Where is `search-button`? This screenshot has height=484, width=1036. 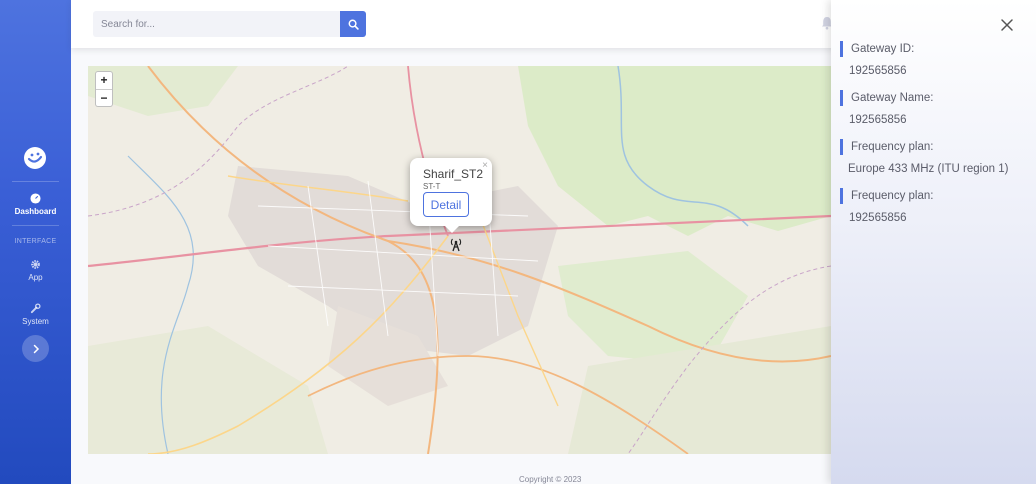
search-button is located at coordinates (353, 24).